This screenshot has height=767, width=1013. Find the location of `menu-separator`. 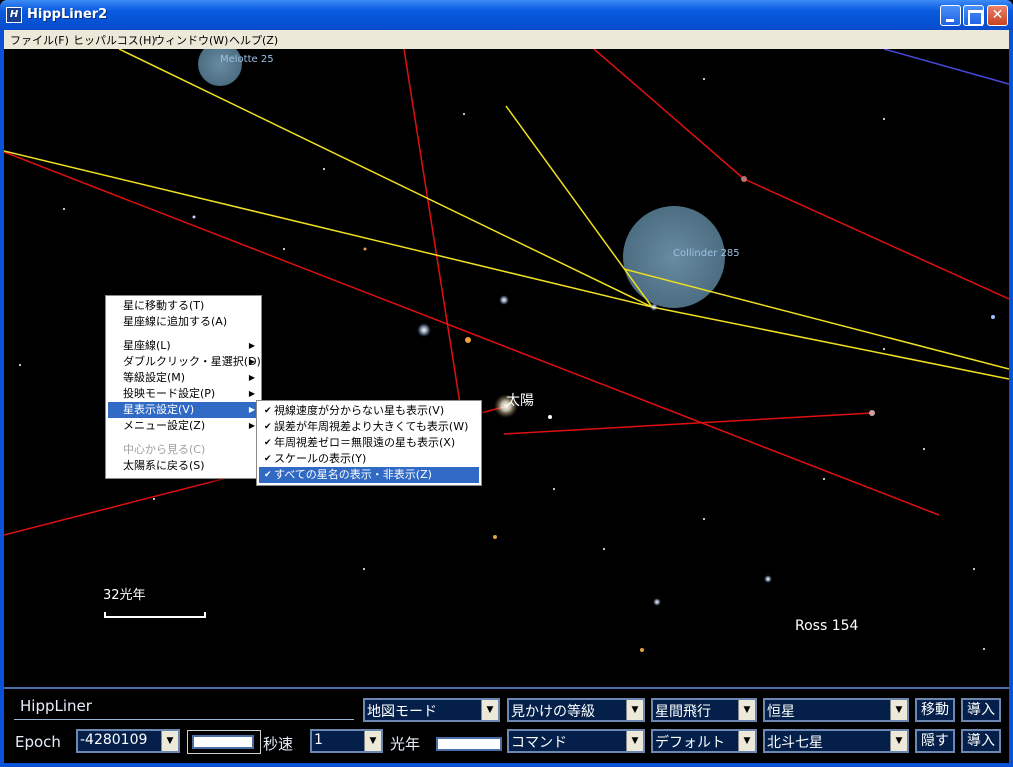

menu-separator is located at coordinates (183, 333).